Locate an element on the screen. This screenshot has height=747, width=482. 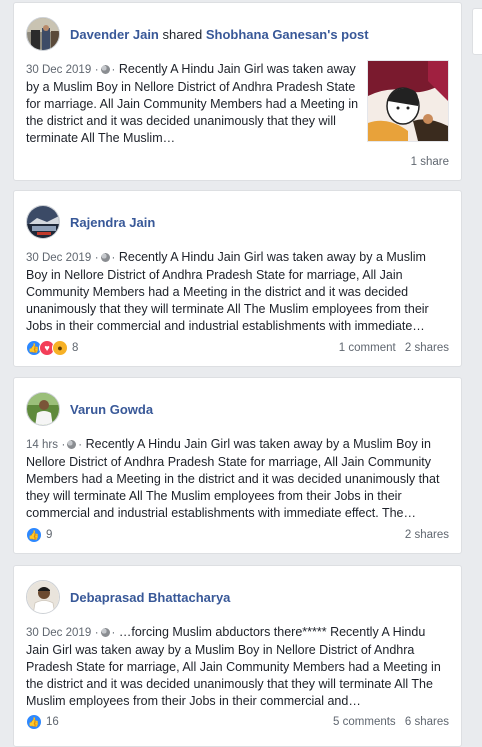
right-column-panel is located at coordinates (477, 31).